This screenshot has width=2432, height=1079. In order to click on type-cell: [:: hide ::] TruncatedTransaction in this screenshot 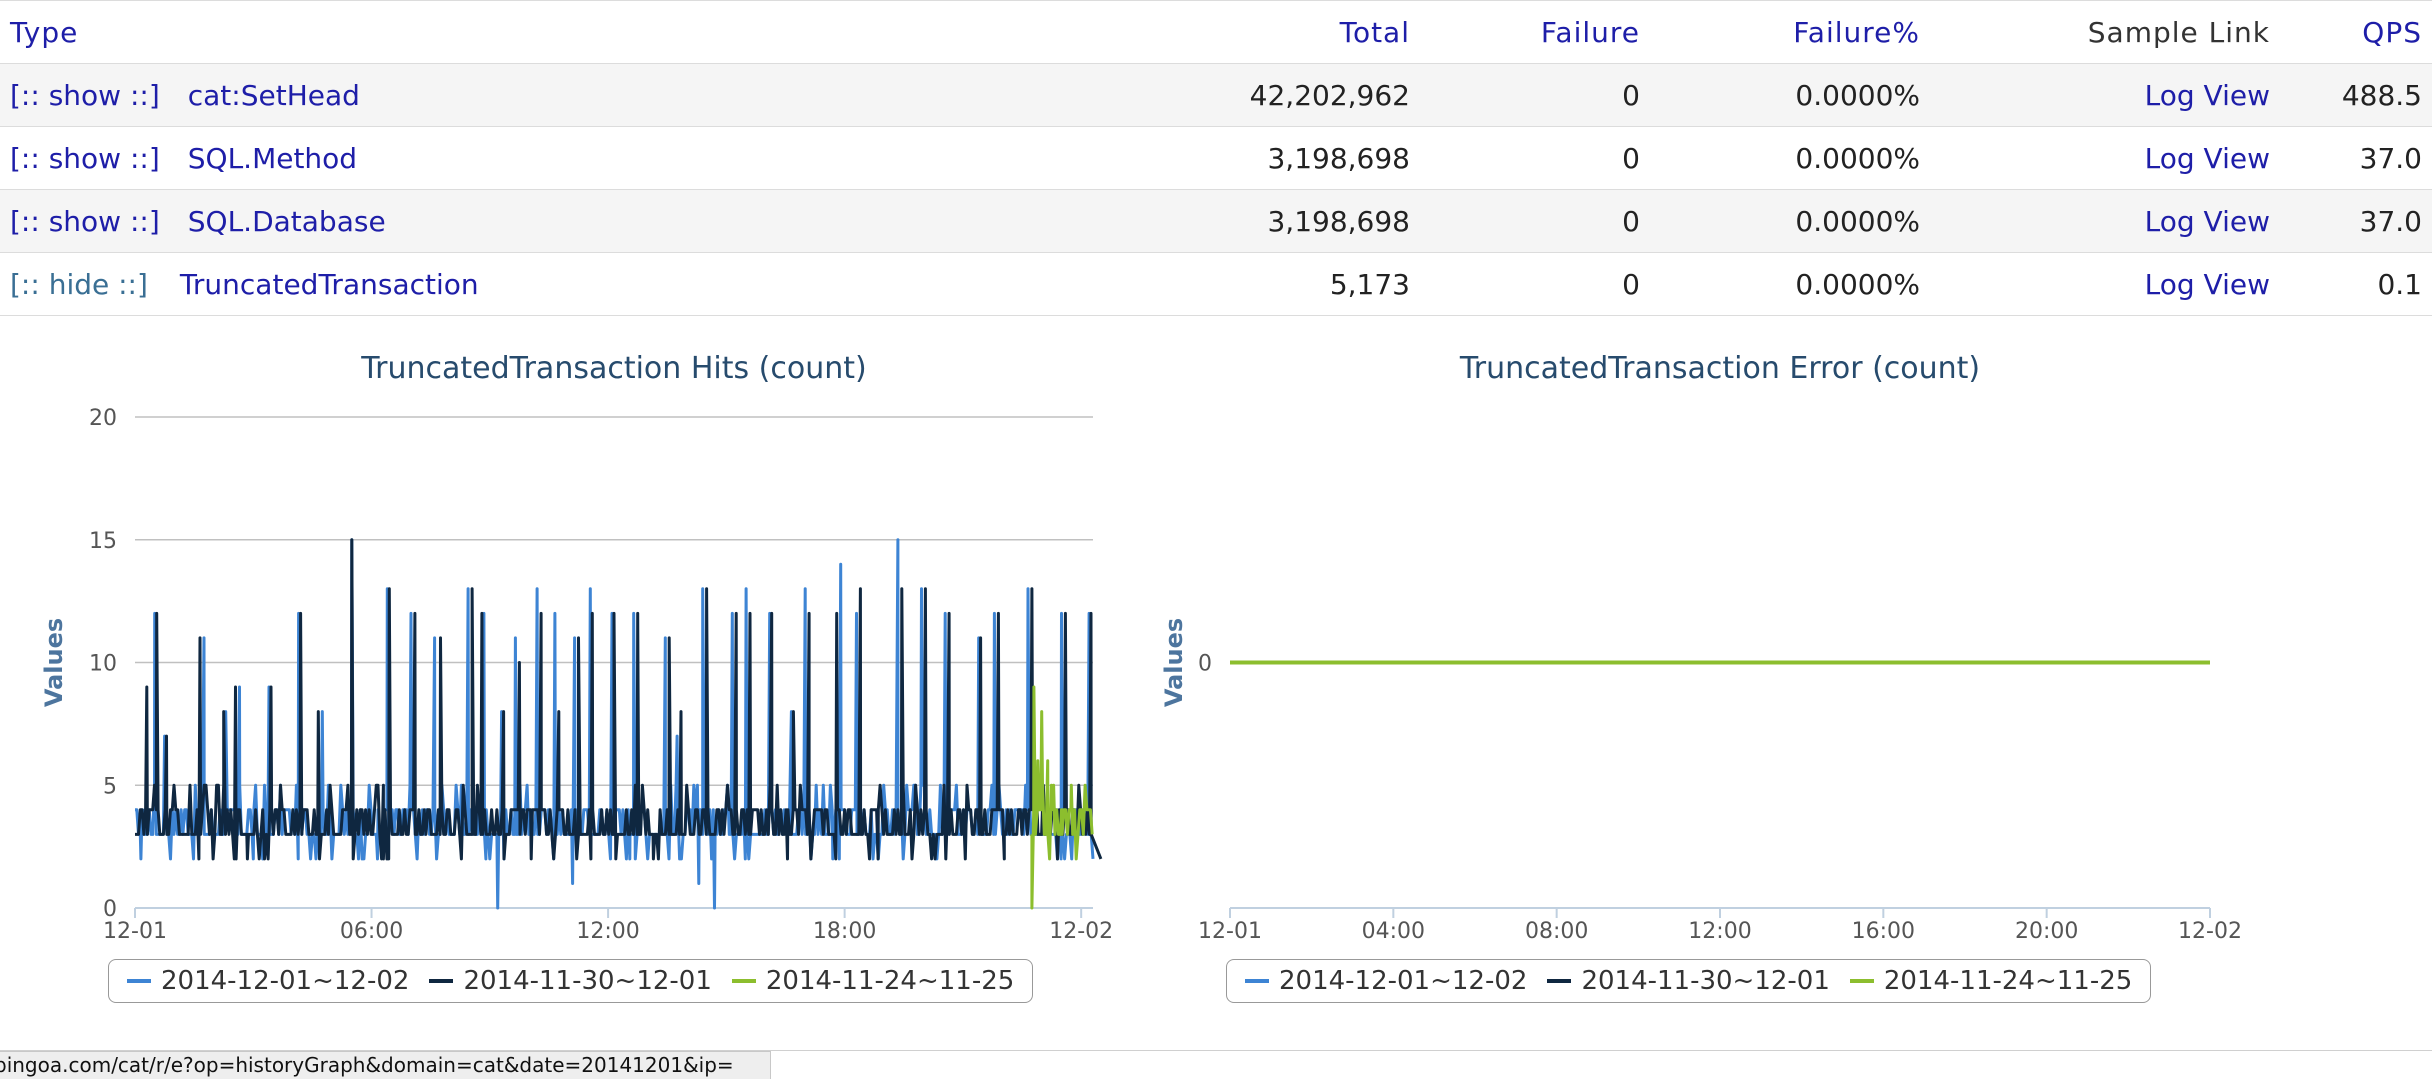, I will do `click(460, 284)`.